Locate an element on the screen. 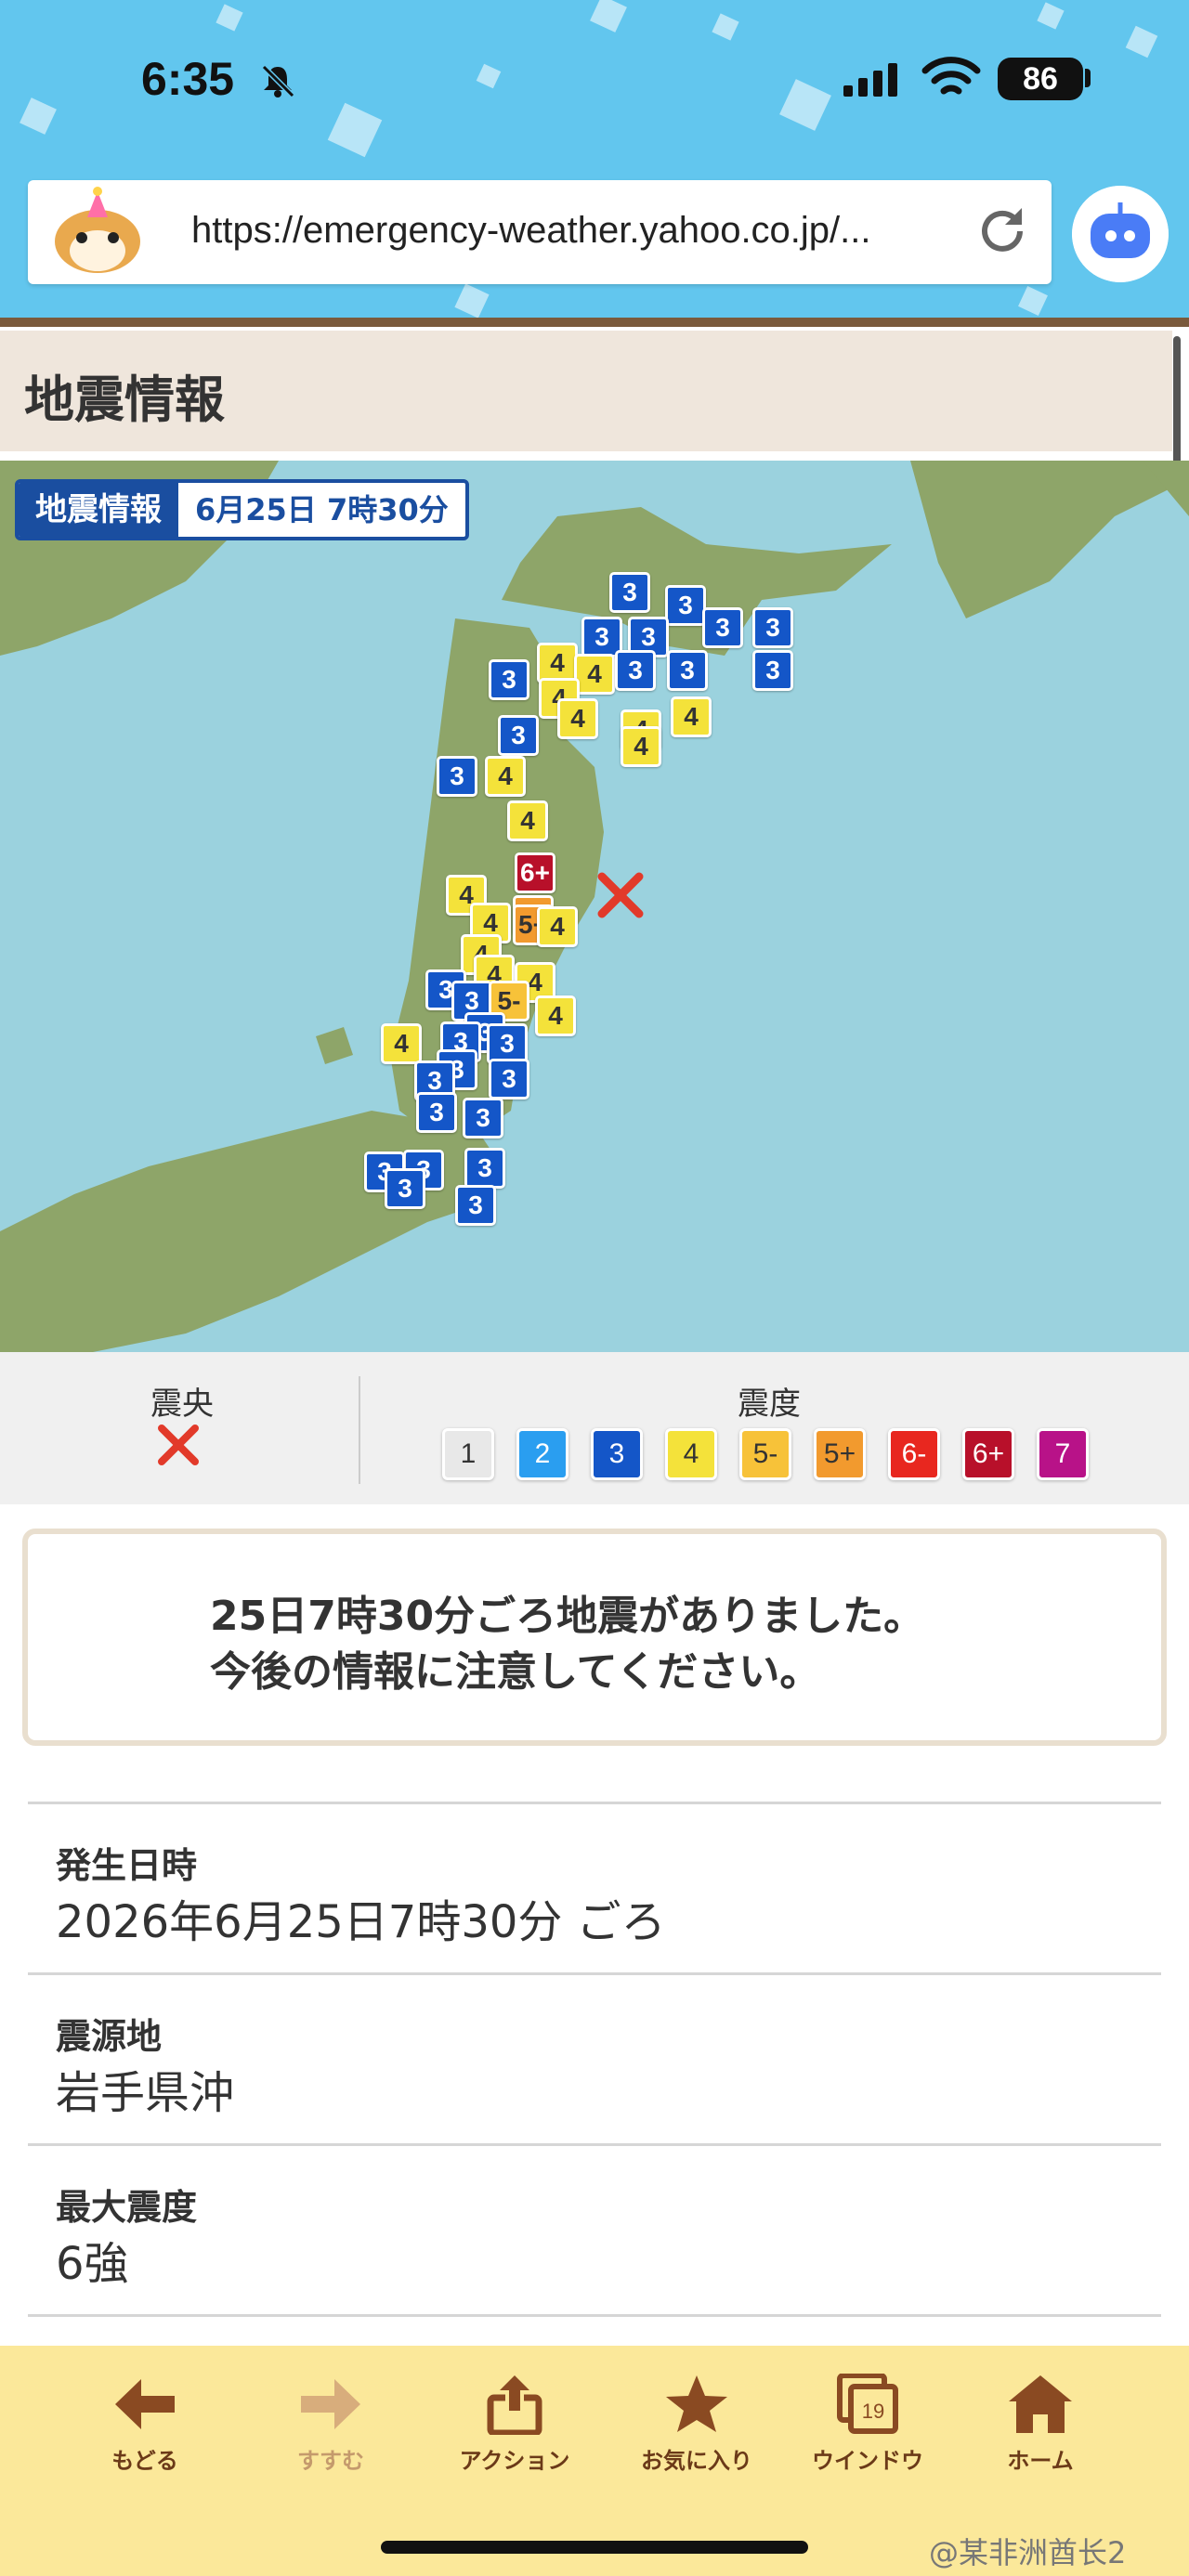 The width and height of the screenshot is (1189, 2576). favorites-button: お気に入り is located at coordinates (697, 2439).